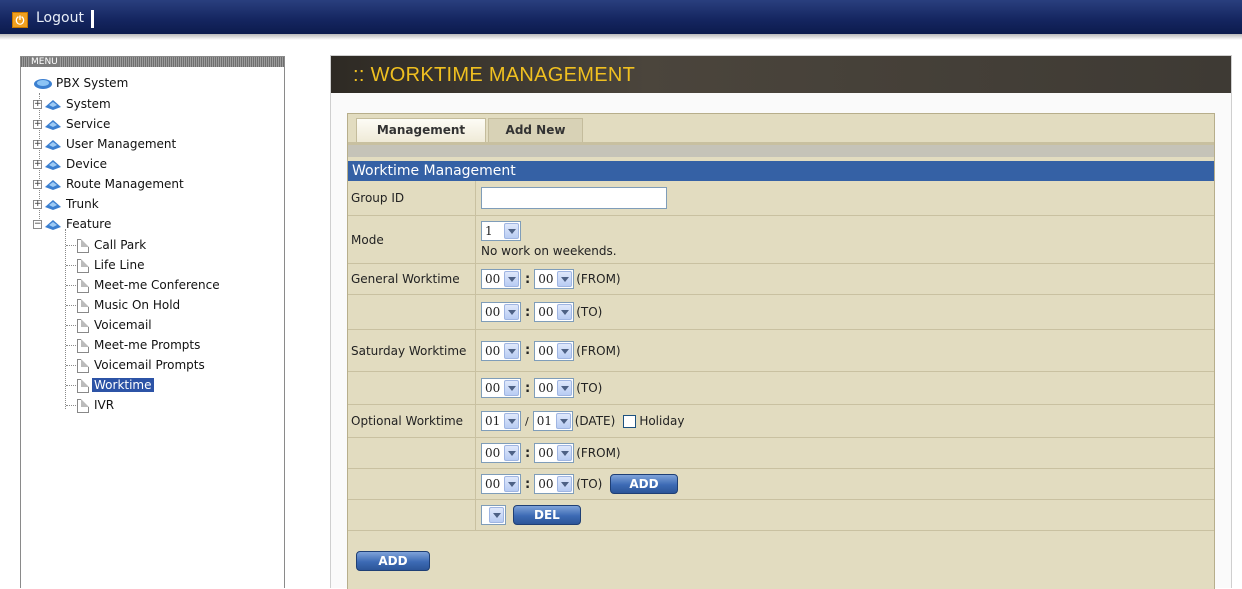 Image resolution: width=1242 pixels, height=589 pixels. Describe the element at coordinates (554, 388) in the screenshot. I see `saturday-to-minute-select: 00` at that location.